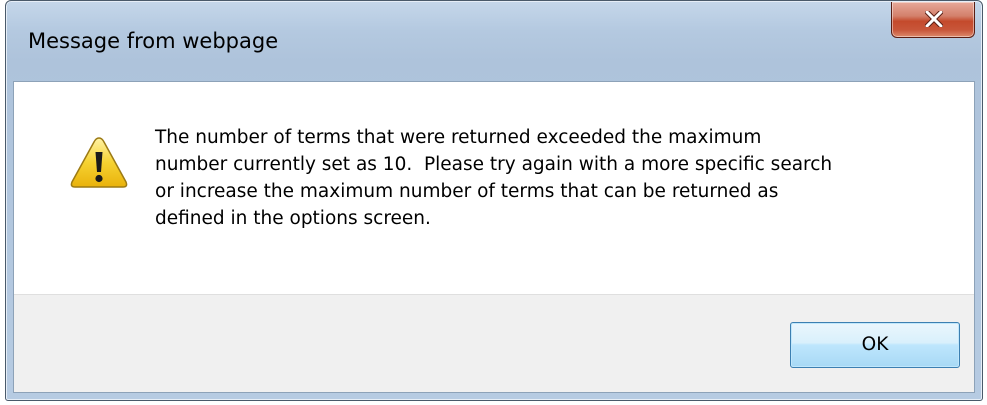  I want to click on close-icon, so click(934, 19).